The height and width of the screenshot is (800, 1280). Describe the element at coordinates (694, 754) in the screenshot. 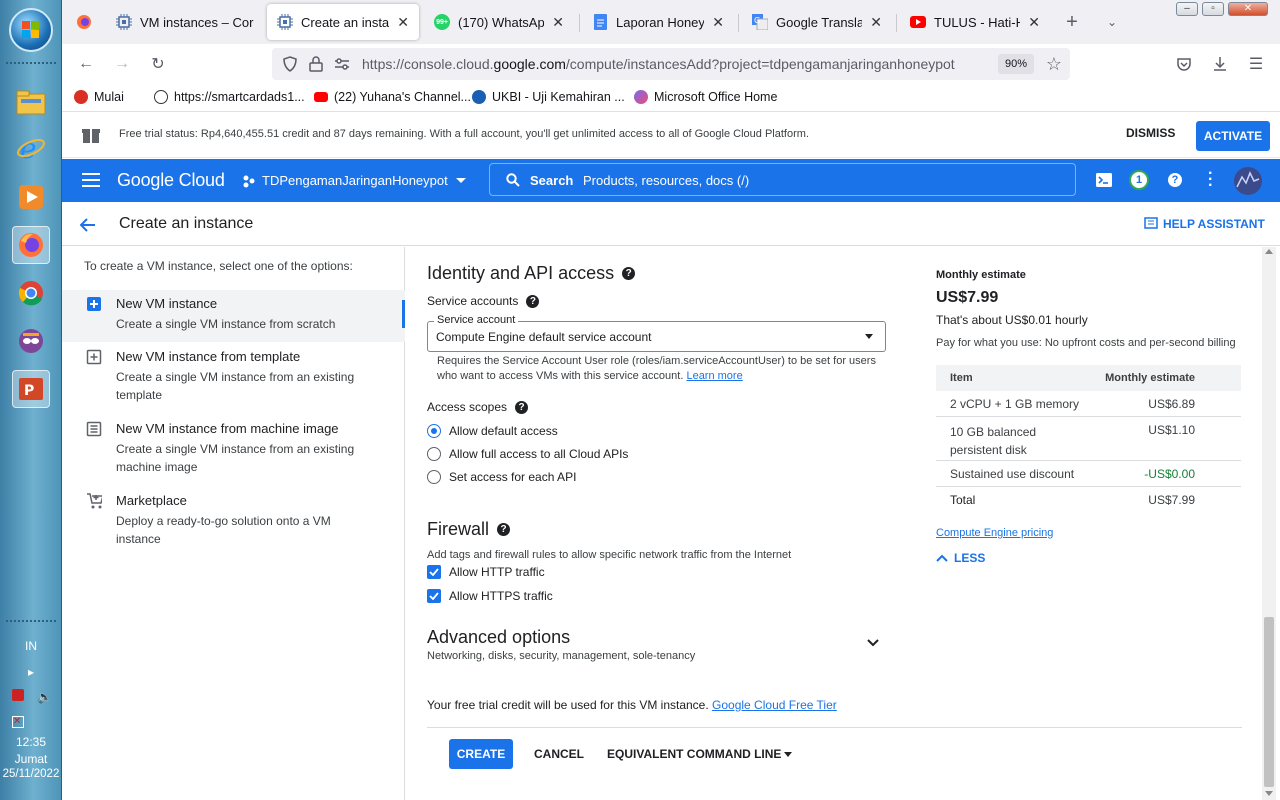

I see `equivalent-command-line-button: EQUIVALENT COMMAND LINE` at that location.